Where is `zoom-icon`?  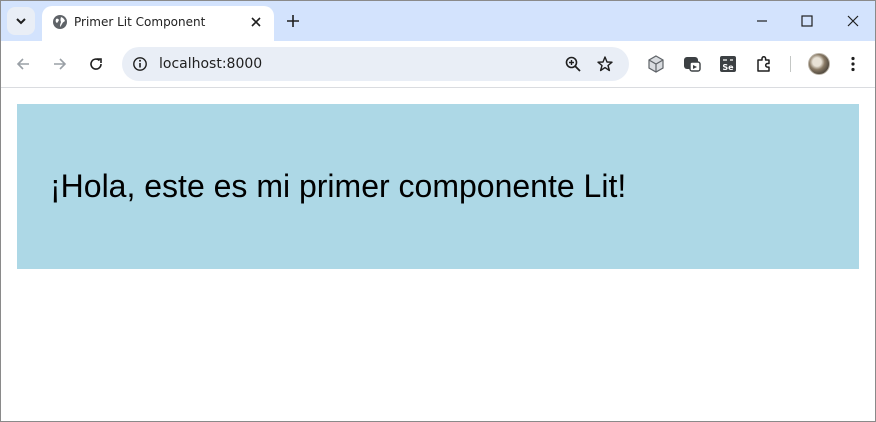 zoom-icon is located at coordinates (573, 64).